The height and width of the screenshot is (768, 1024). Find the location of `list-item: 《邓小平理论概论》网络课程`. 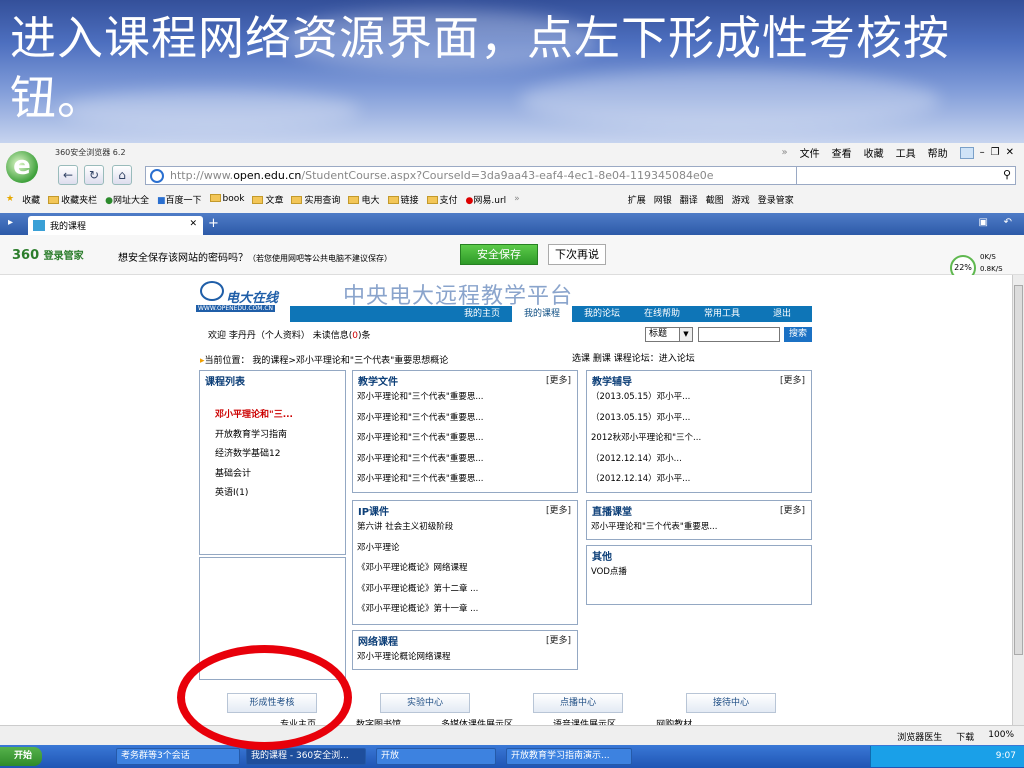

list-item: 《邓小平理论概论》网络课程 is located at coordinates (465, 571).